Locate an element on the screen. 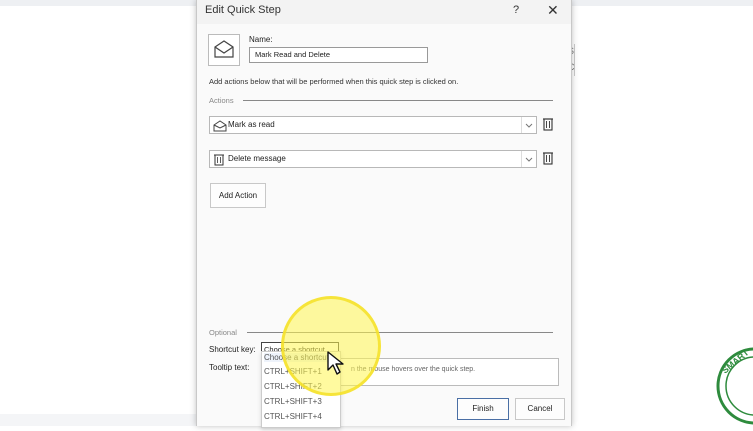 This screenshot has height=431, width=753. action-label: Mark as read is located at coordinates (251, 124).